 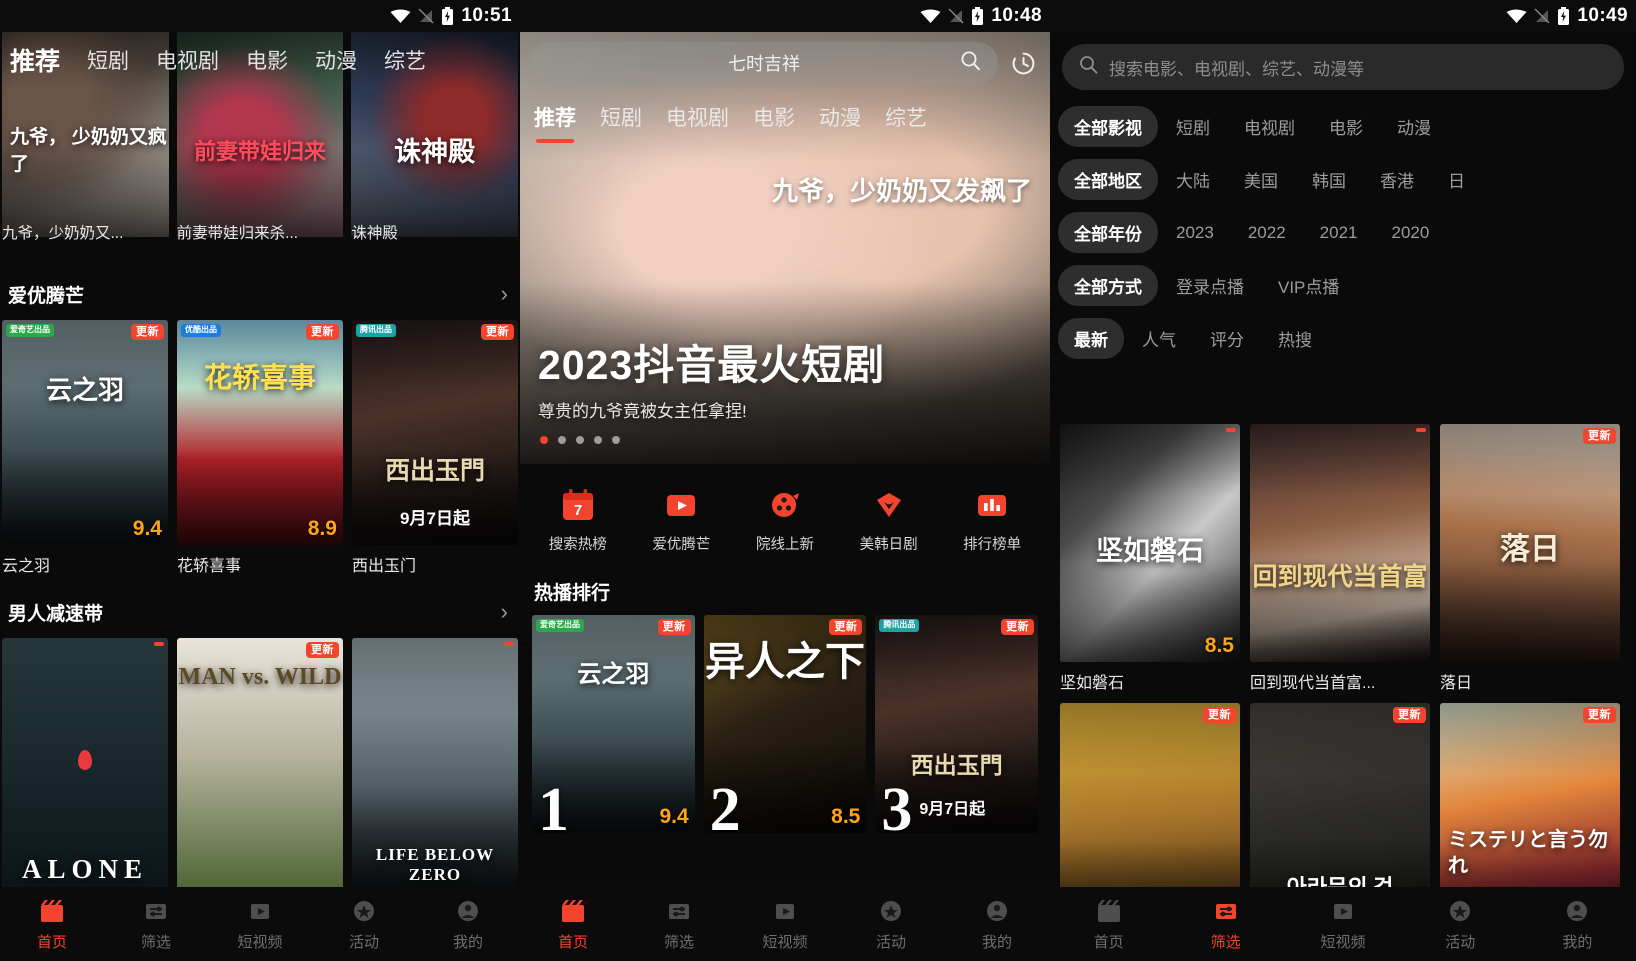 I want to click on media-card: 坚如磐石 8.5 坚如磐石, so click(x=1150, y=558).